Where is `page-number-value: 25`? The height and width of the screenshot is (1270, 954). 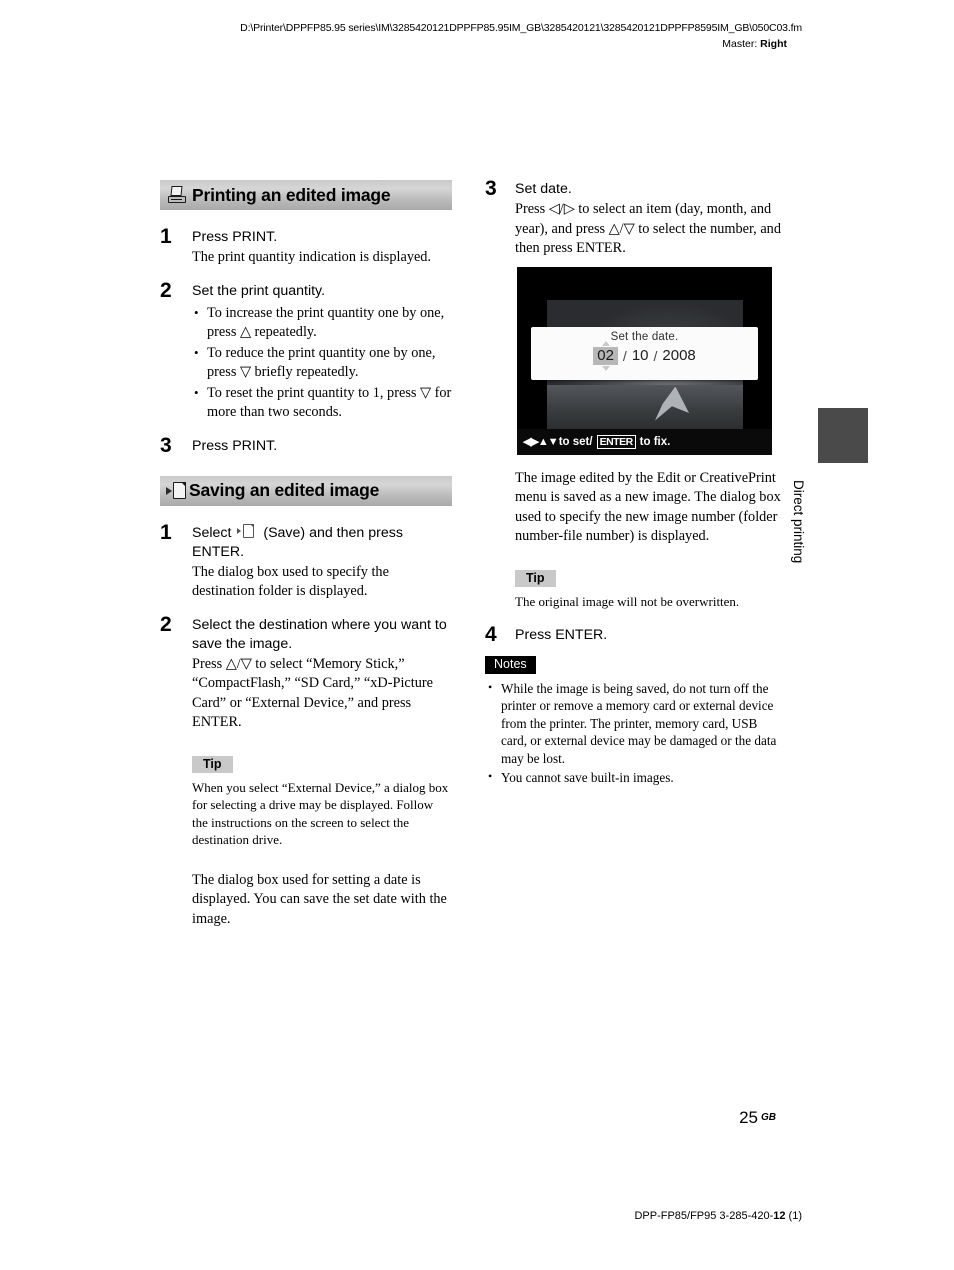
page-number-value: 25 is located at coordinates (748, 1117).